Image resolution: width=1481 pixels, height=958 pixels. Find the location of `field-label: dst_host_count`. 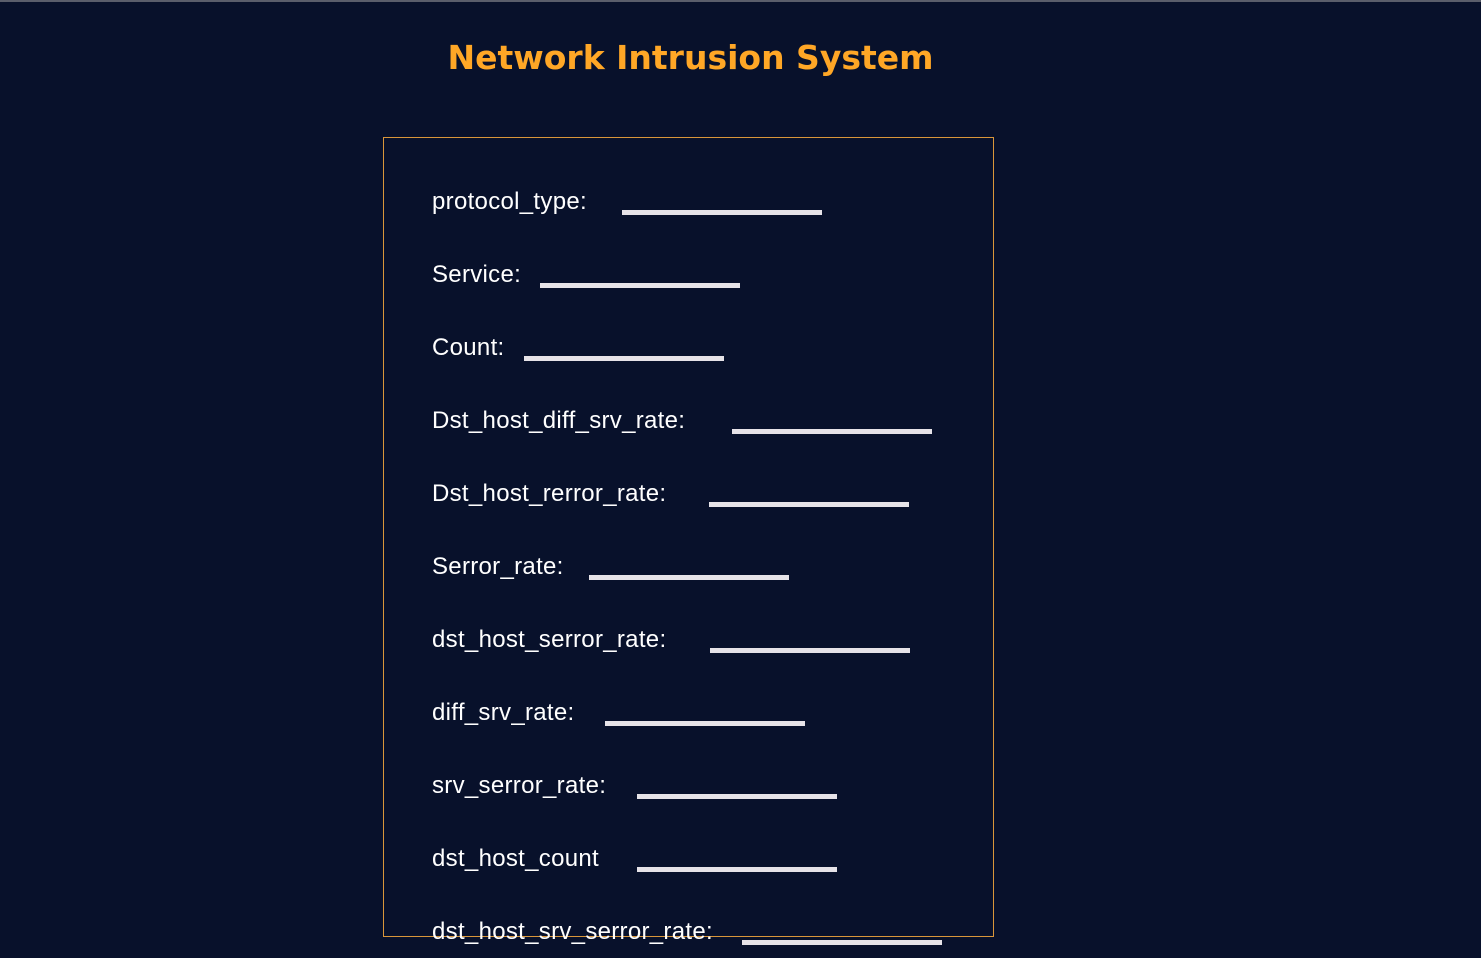

field-label: dst_host_count is located at coordinates (515, 858).